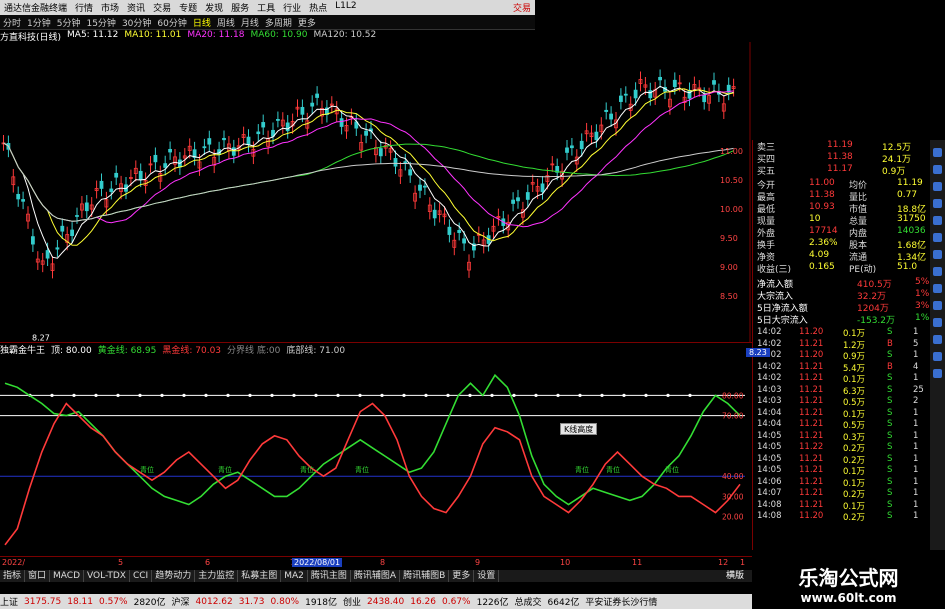 The image size is (945, 609). What do you see at coordinates (863, 270) in the screenshot?
I see `stat-label: PE(动)` at bounding box center [863, 270].